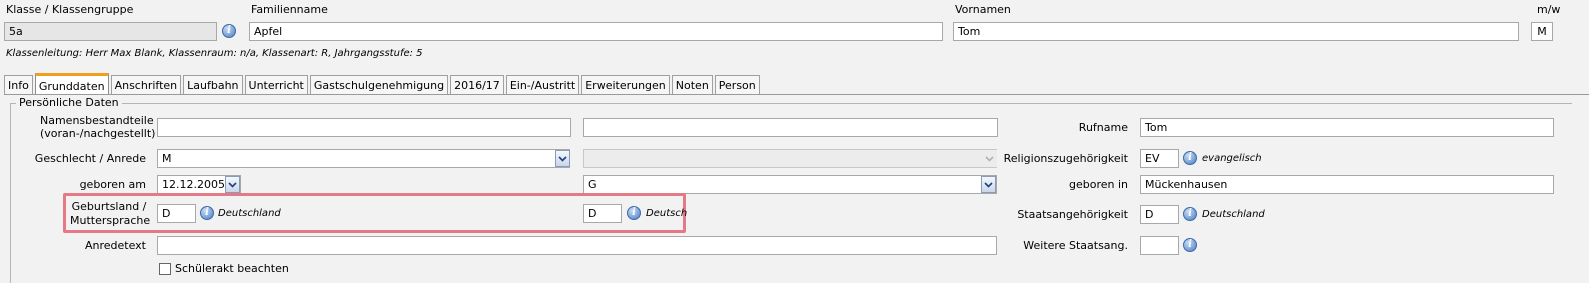 The width and height of the screenshot is (1589, 283). I want to click on tab-ein-austritt: Ein-/Austritt, so click(542, 85).